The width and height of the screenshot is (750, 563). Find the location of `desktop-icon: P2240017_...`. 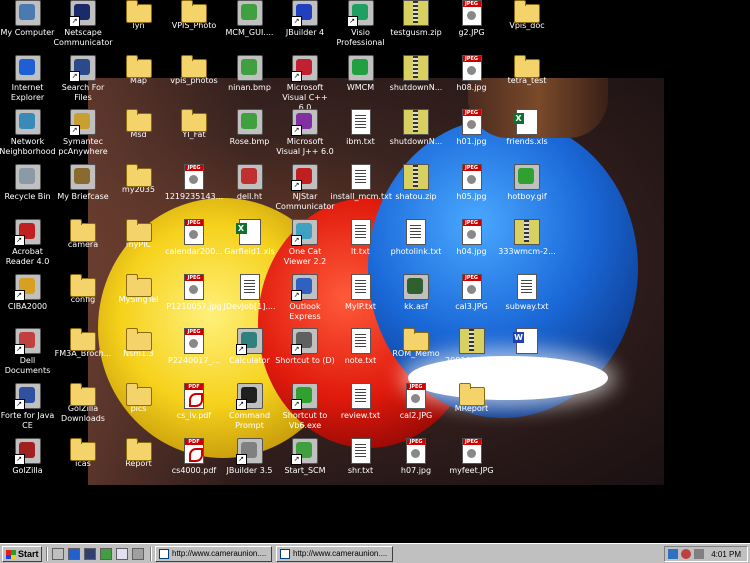

desktop-icon: P2240017_... is located at coordinates (194, 347).